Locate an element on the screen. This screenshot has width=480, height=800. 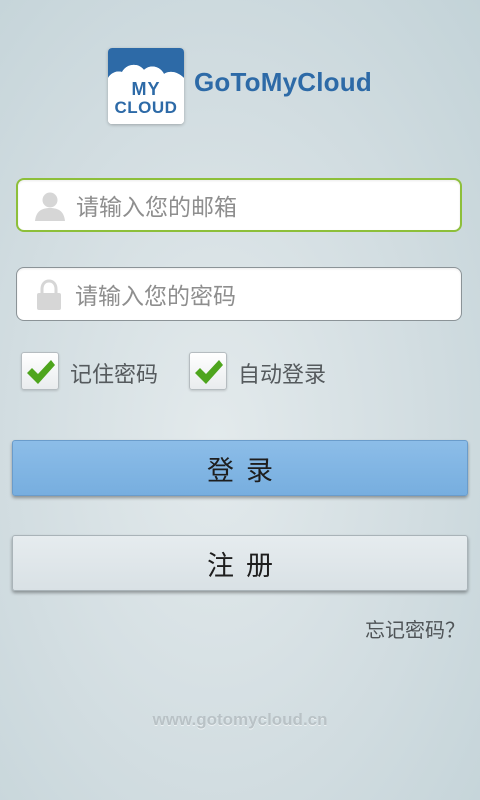
footer-url: www.gotomycloud.cn is located at coordinates (240, 719).